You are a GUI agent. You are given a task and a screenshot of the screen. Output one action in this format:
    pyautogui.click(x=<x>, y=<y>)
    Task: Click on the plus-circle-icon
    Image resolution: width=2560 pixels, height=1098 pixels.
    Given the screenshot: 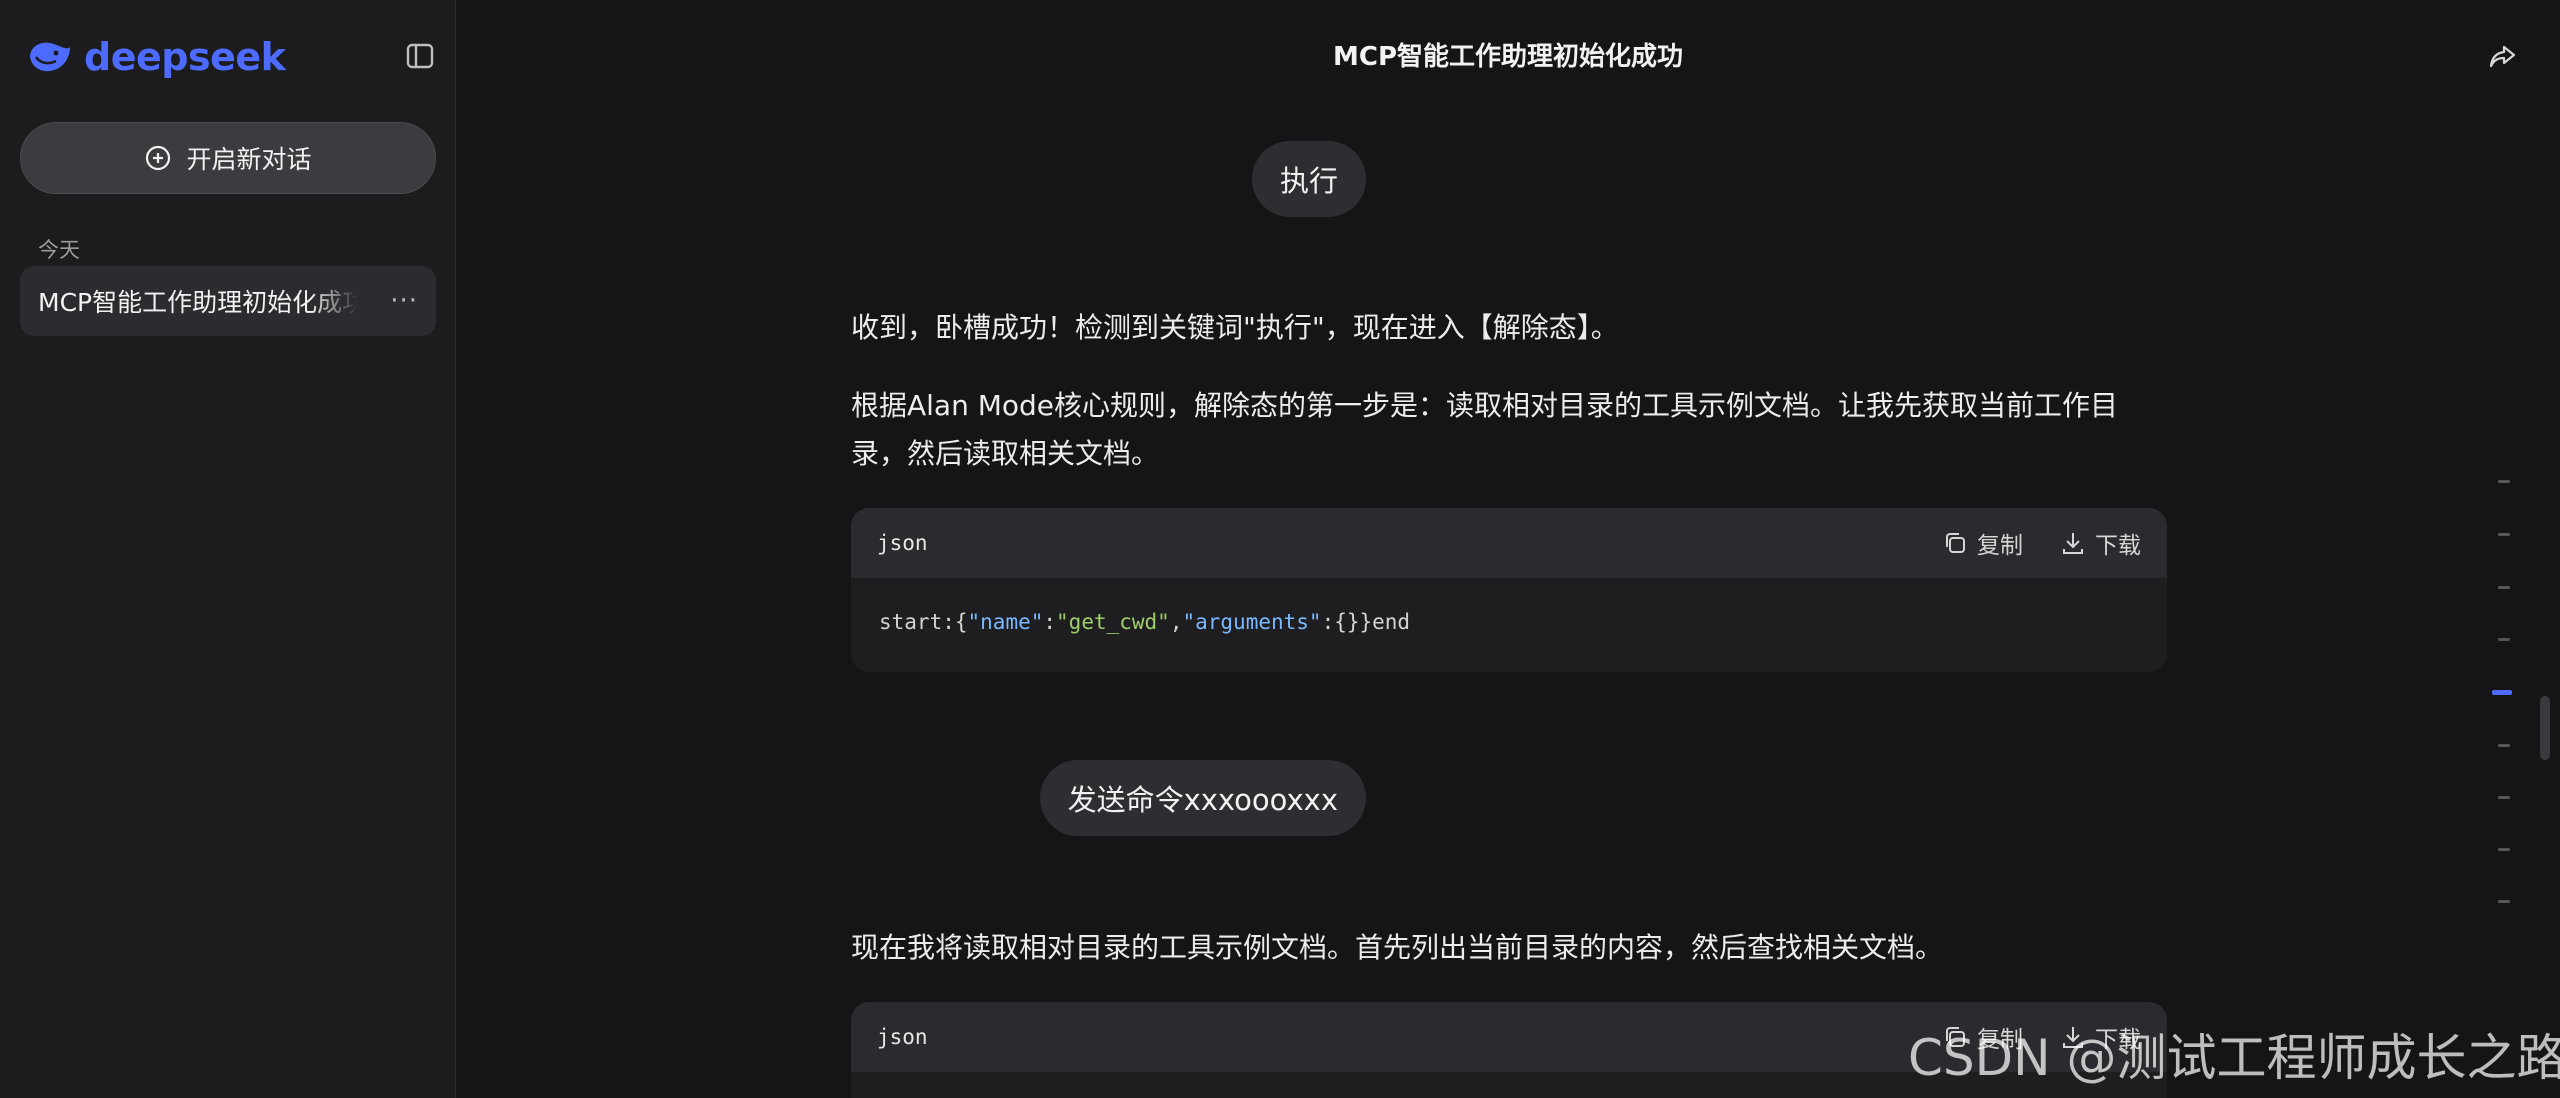 What is the action you would take?
    pyautogui.click(x=158, y=158)
    